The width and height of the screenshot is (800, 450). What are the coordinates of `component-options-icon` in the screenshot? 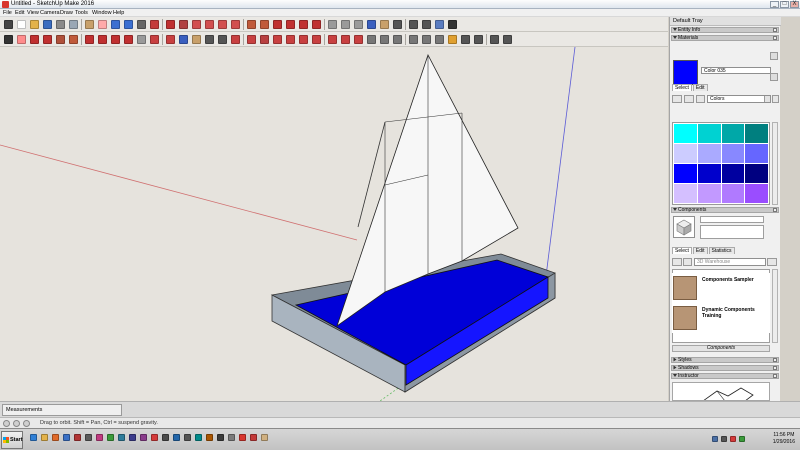 It's located at (772, 219).